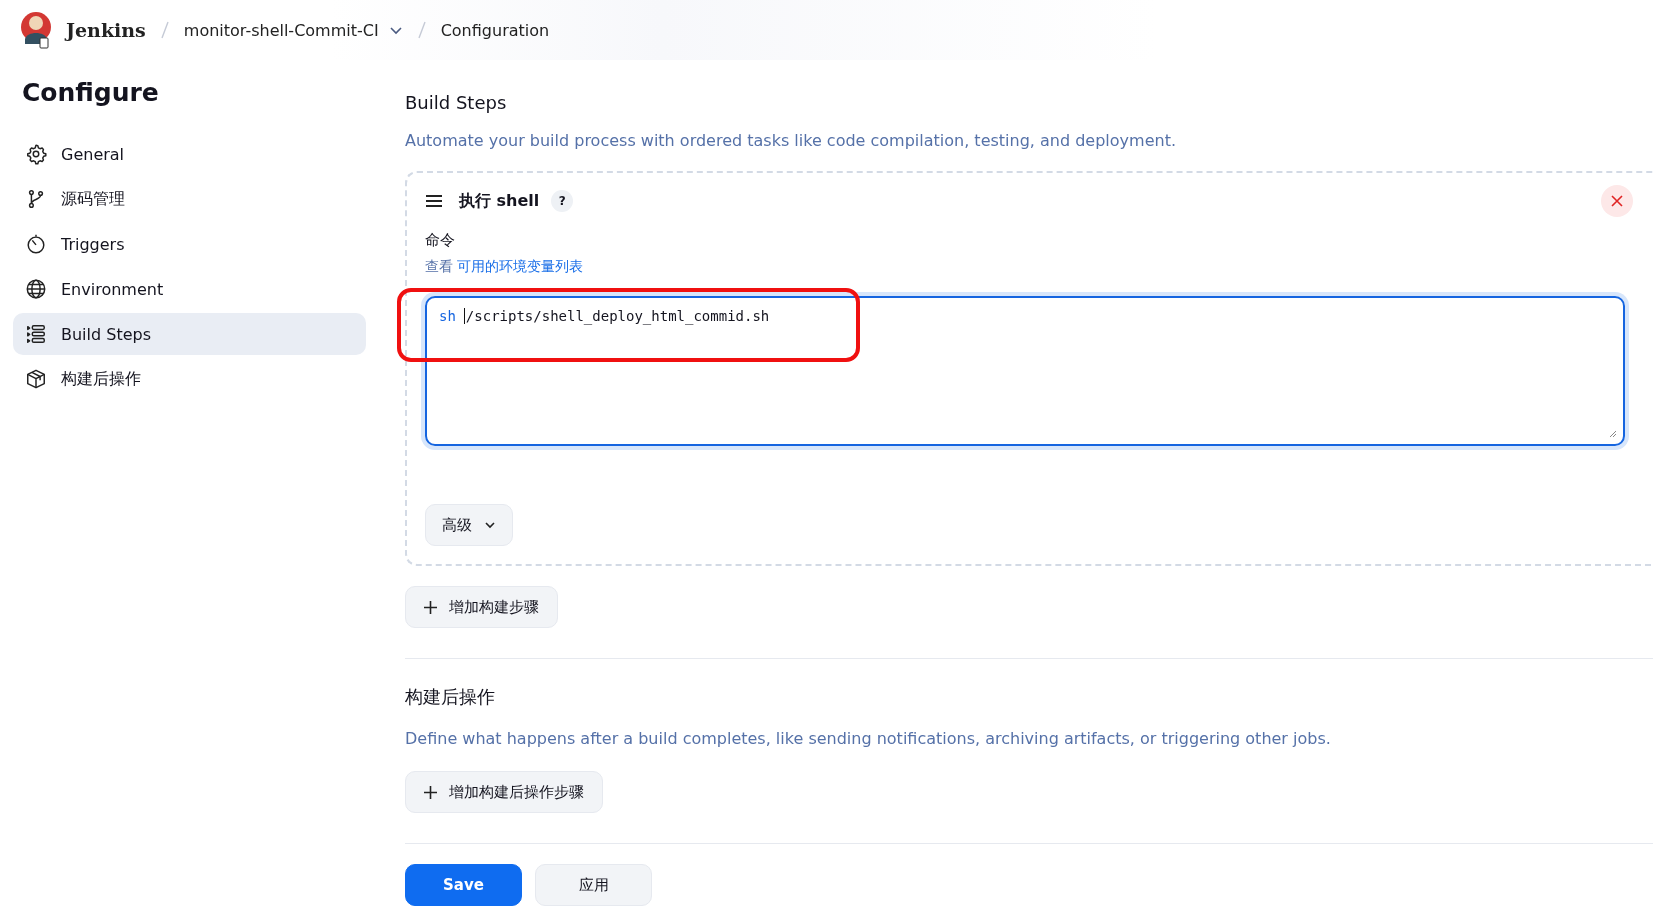  Describe the element at coordinates (495, 30) in the screenshot. I see `breadcrumb-link: Configuration` at that location.